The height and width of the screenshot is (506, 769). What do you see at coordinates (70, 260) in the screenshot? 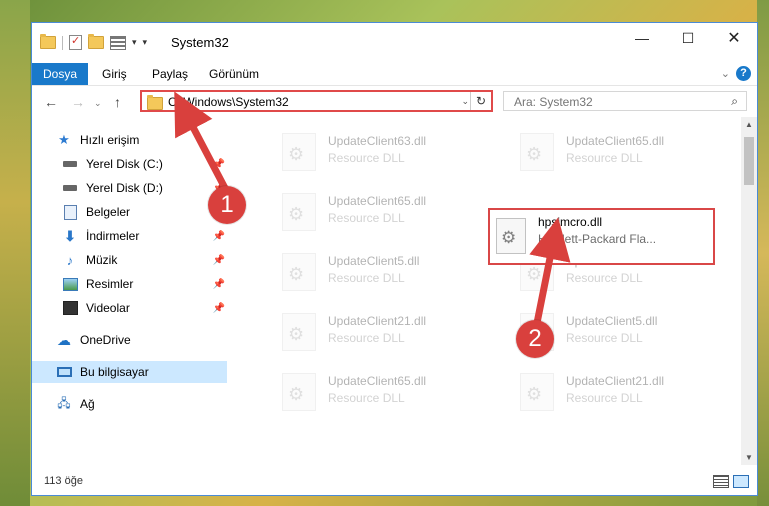
I see `music-icon: ♪` at bounding box center [70, 260].